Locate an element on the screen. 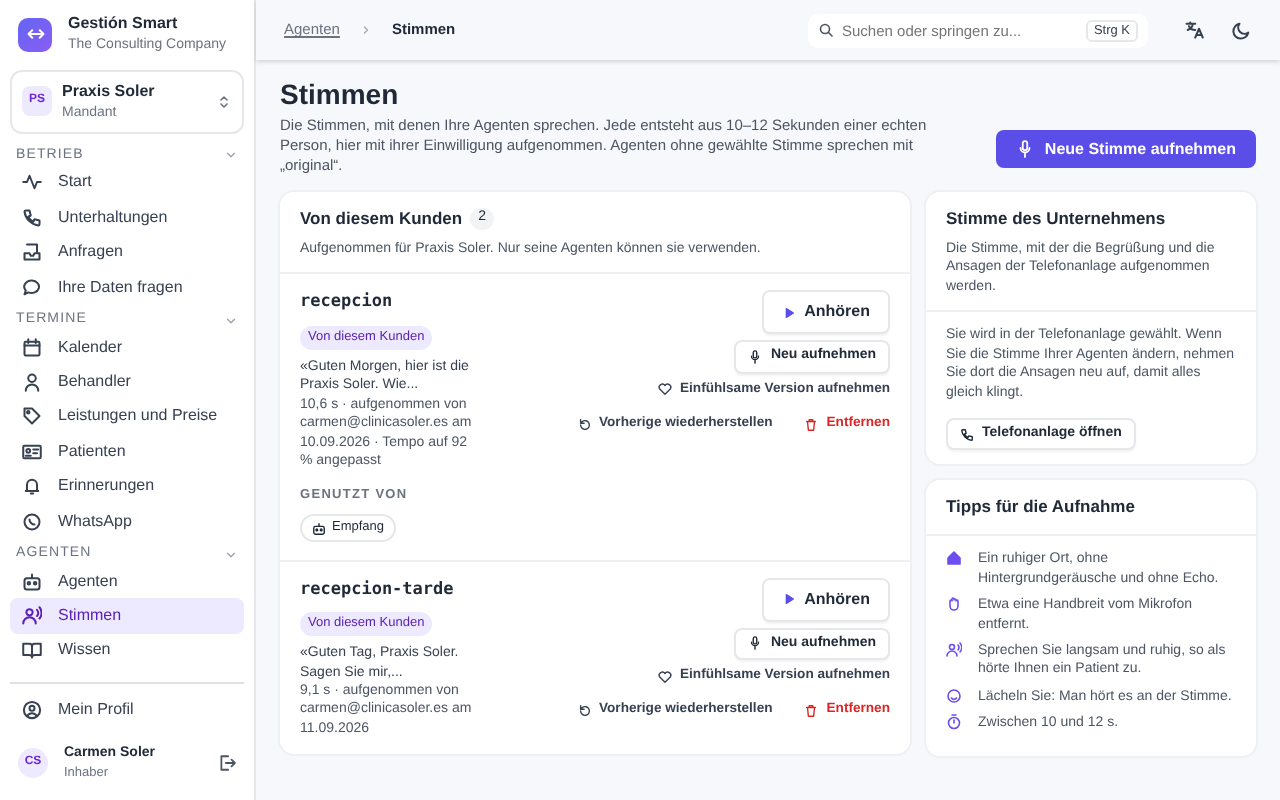  tenant-name: Praxis Soler is located at coordinates (109, 91).